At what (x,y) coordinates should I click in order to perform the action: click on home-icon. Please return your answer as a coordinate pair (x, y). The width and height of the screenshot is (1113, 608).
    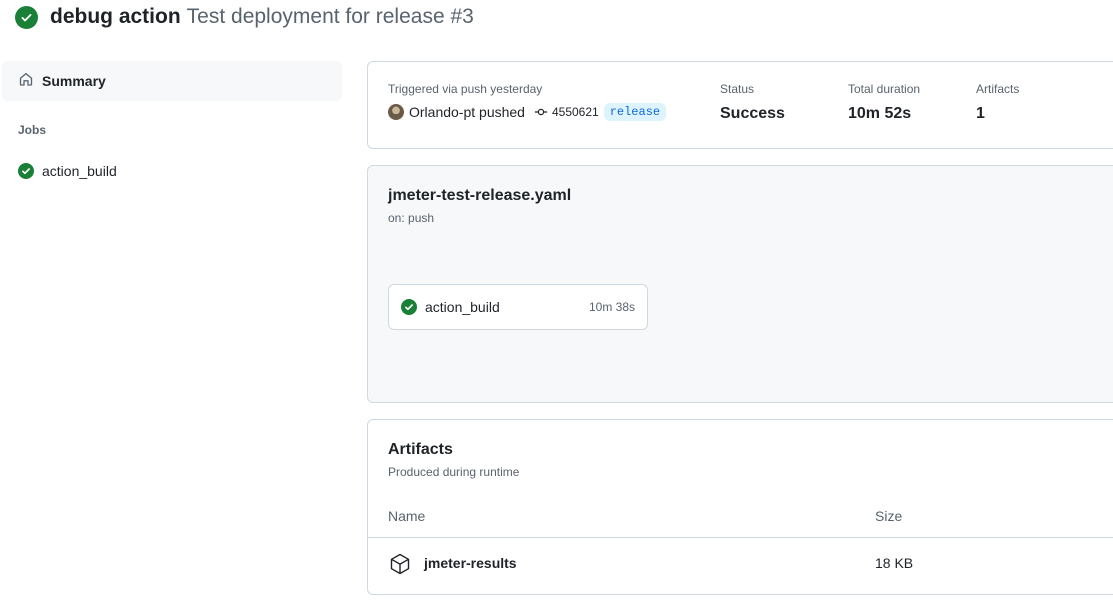
    Looking at the image, I should click on (26, 81).